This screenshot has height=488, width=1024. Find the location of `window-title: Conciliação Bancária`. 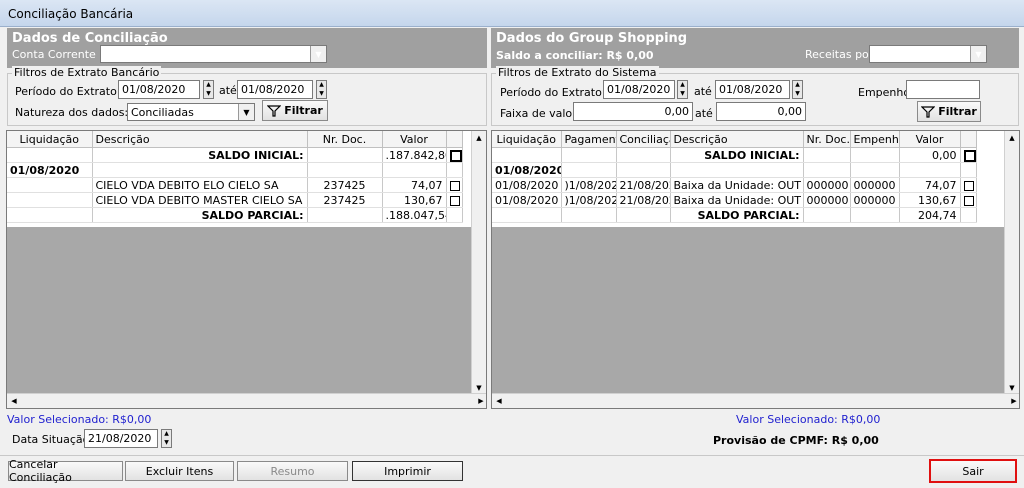

window-title: Conciliação Bancária is located at coordinates (71, 14).